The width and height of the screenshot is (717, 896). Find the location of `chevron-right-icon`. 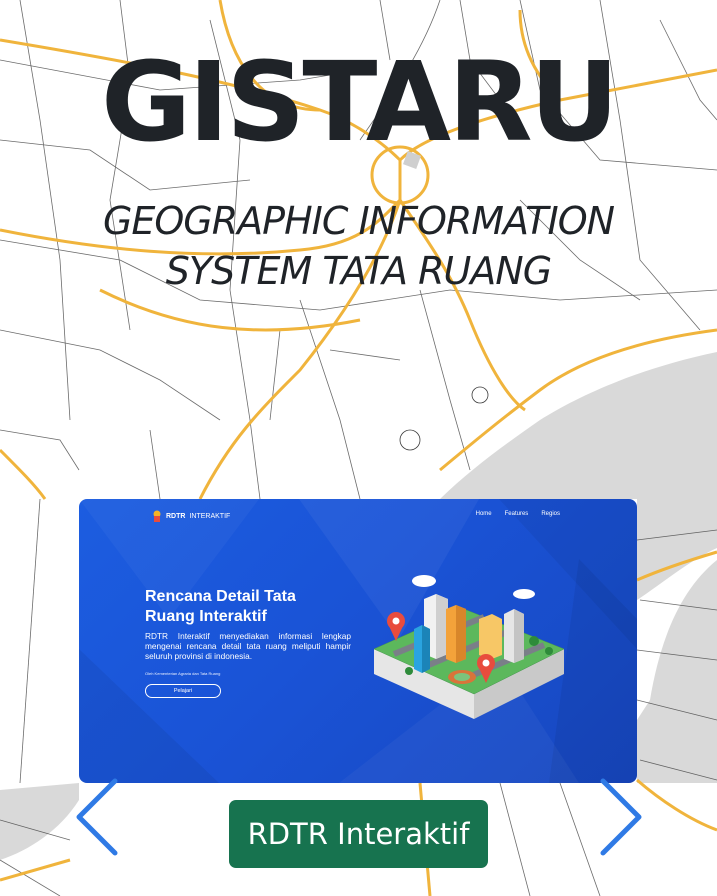

chevron-right-icon is located at coordinates (620, 817).